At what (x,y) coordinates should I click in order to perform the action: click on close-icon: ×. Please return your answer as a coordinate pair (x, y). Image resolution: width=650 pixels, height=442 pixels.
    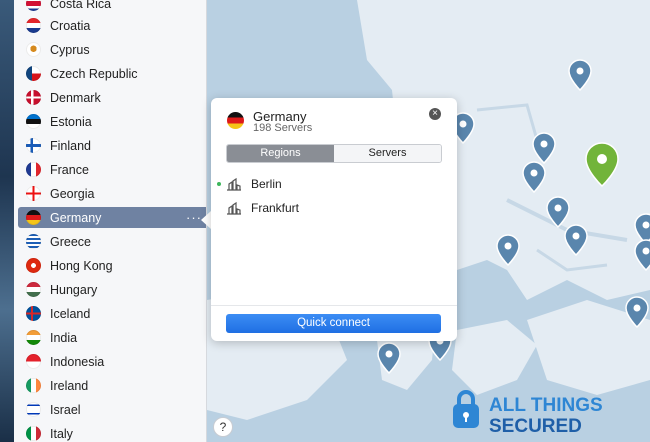
    Looking at the image, I should click on (435, 114).